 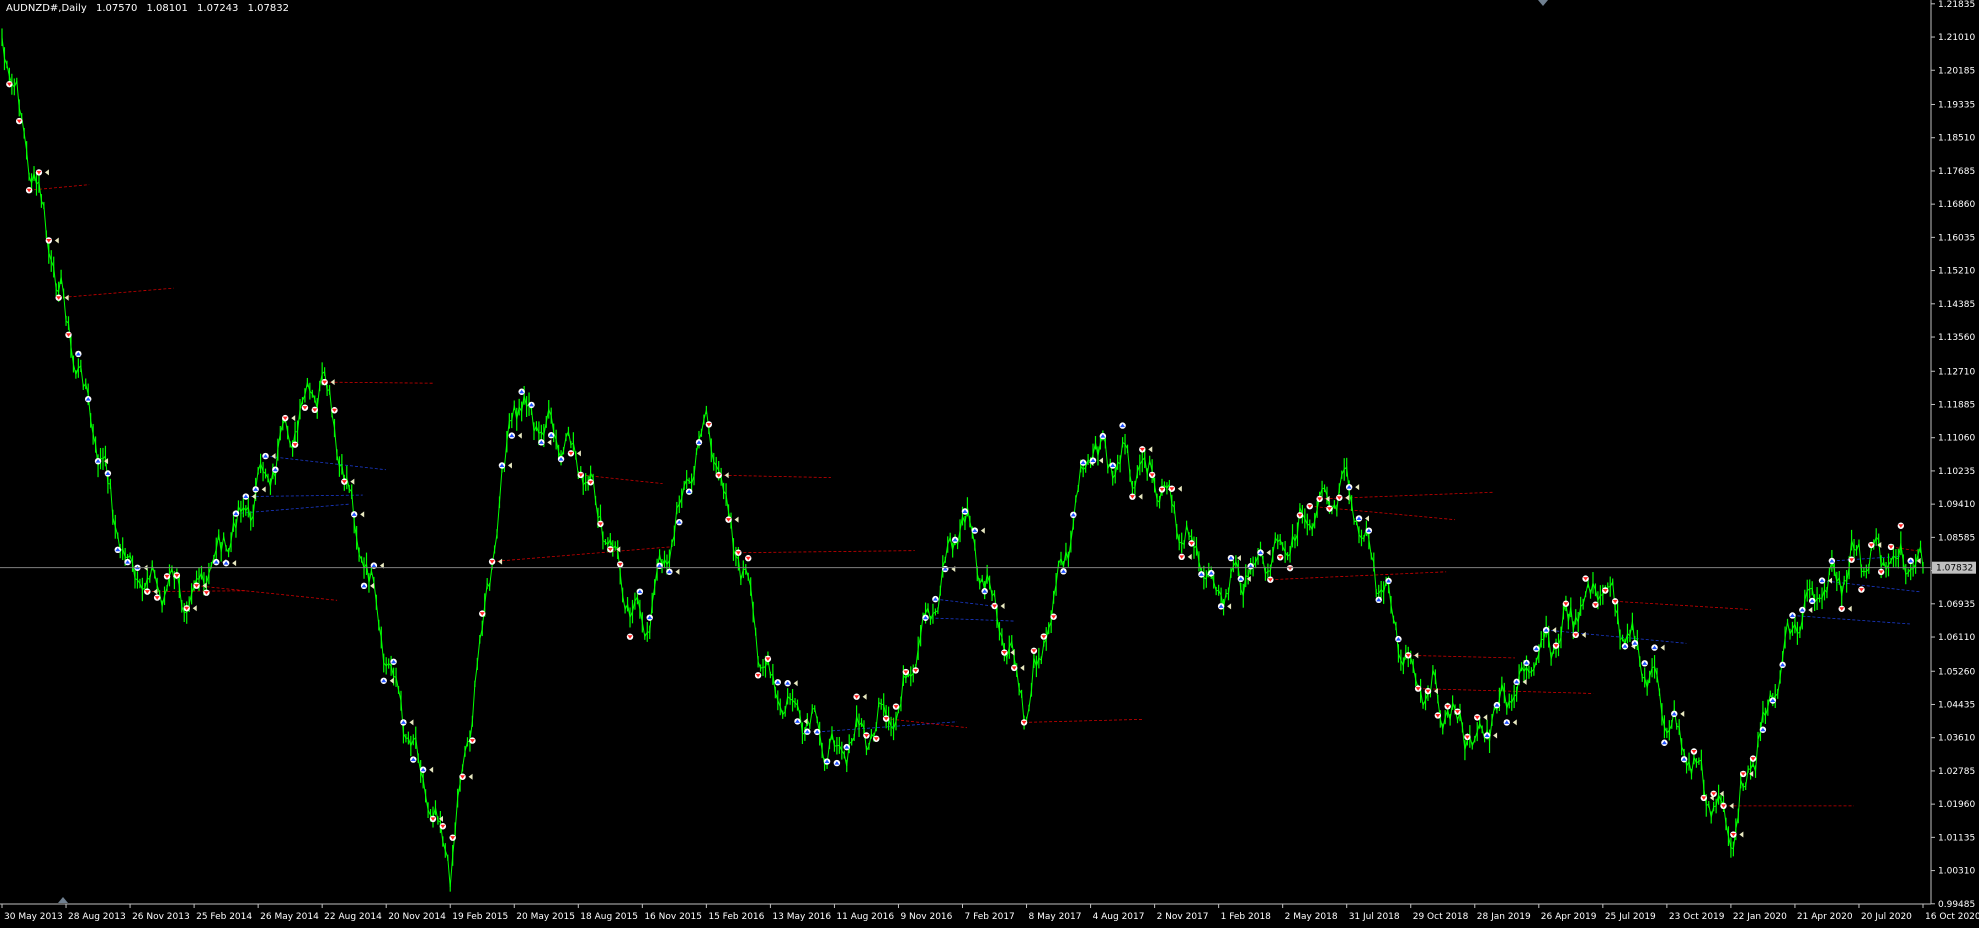 I want to click on low-value: 1.07243, so click(x=217, y=8).